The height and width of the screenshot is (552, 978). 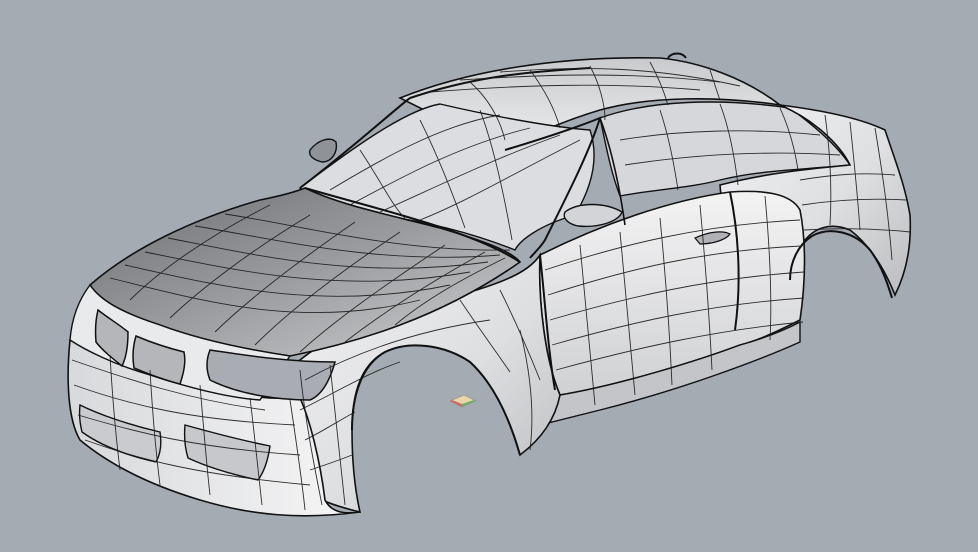 I want to click on world-axes-icon, so click(x=463, y=401).